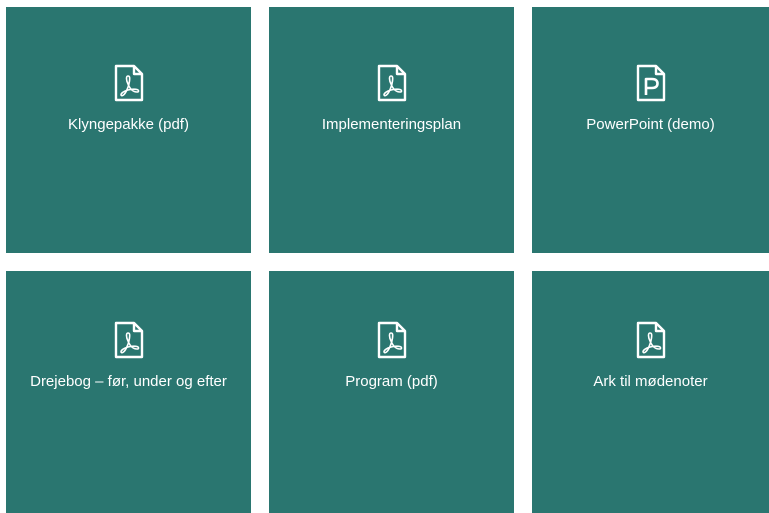  Describe the element at coordinates (391, 124) in the screenshot. I see `tile-label: Implementeringsplan` at that location.